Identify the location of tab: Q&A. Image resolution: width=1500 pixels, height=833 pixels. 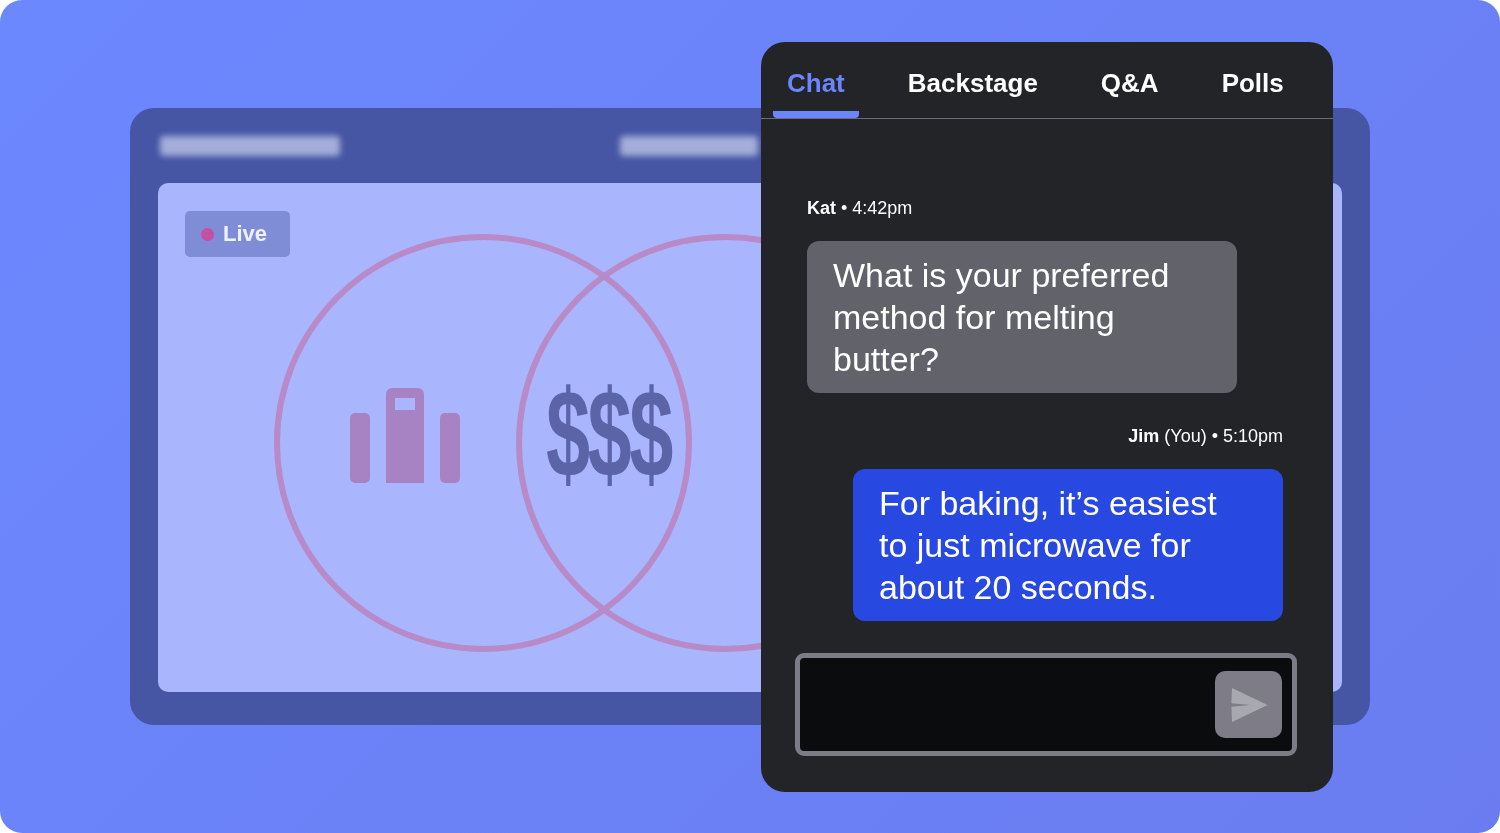
(1129, 90).